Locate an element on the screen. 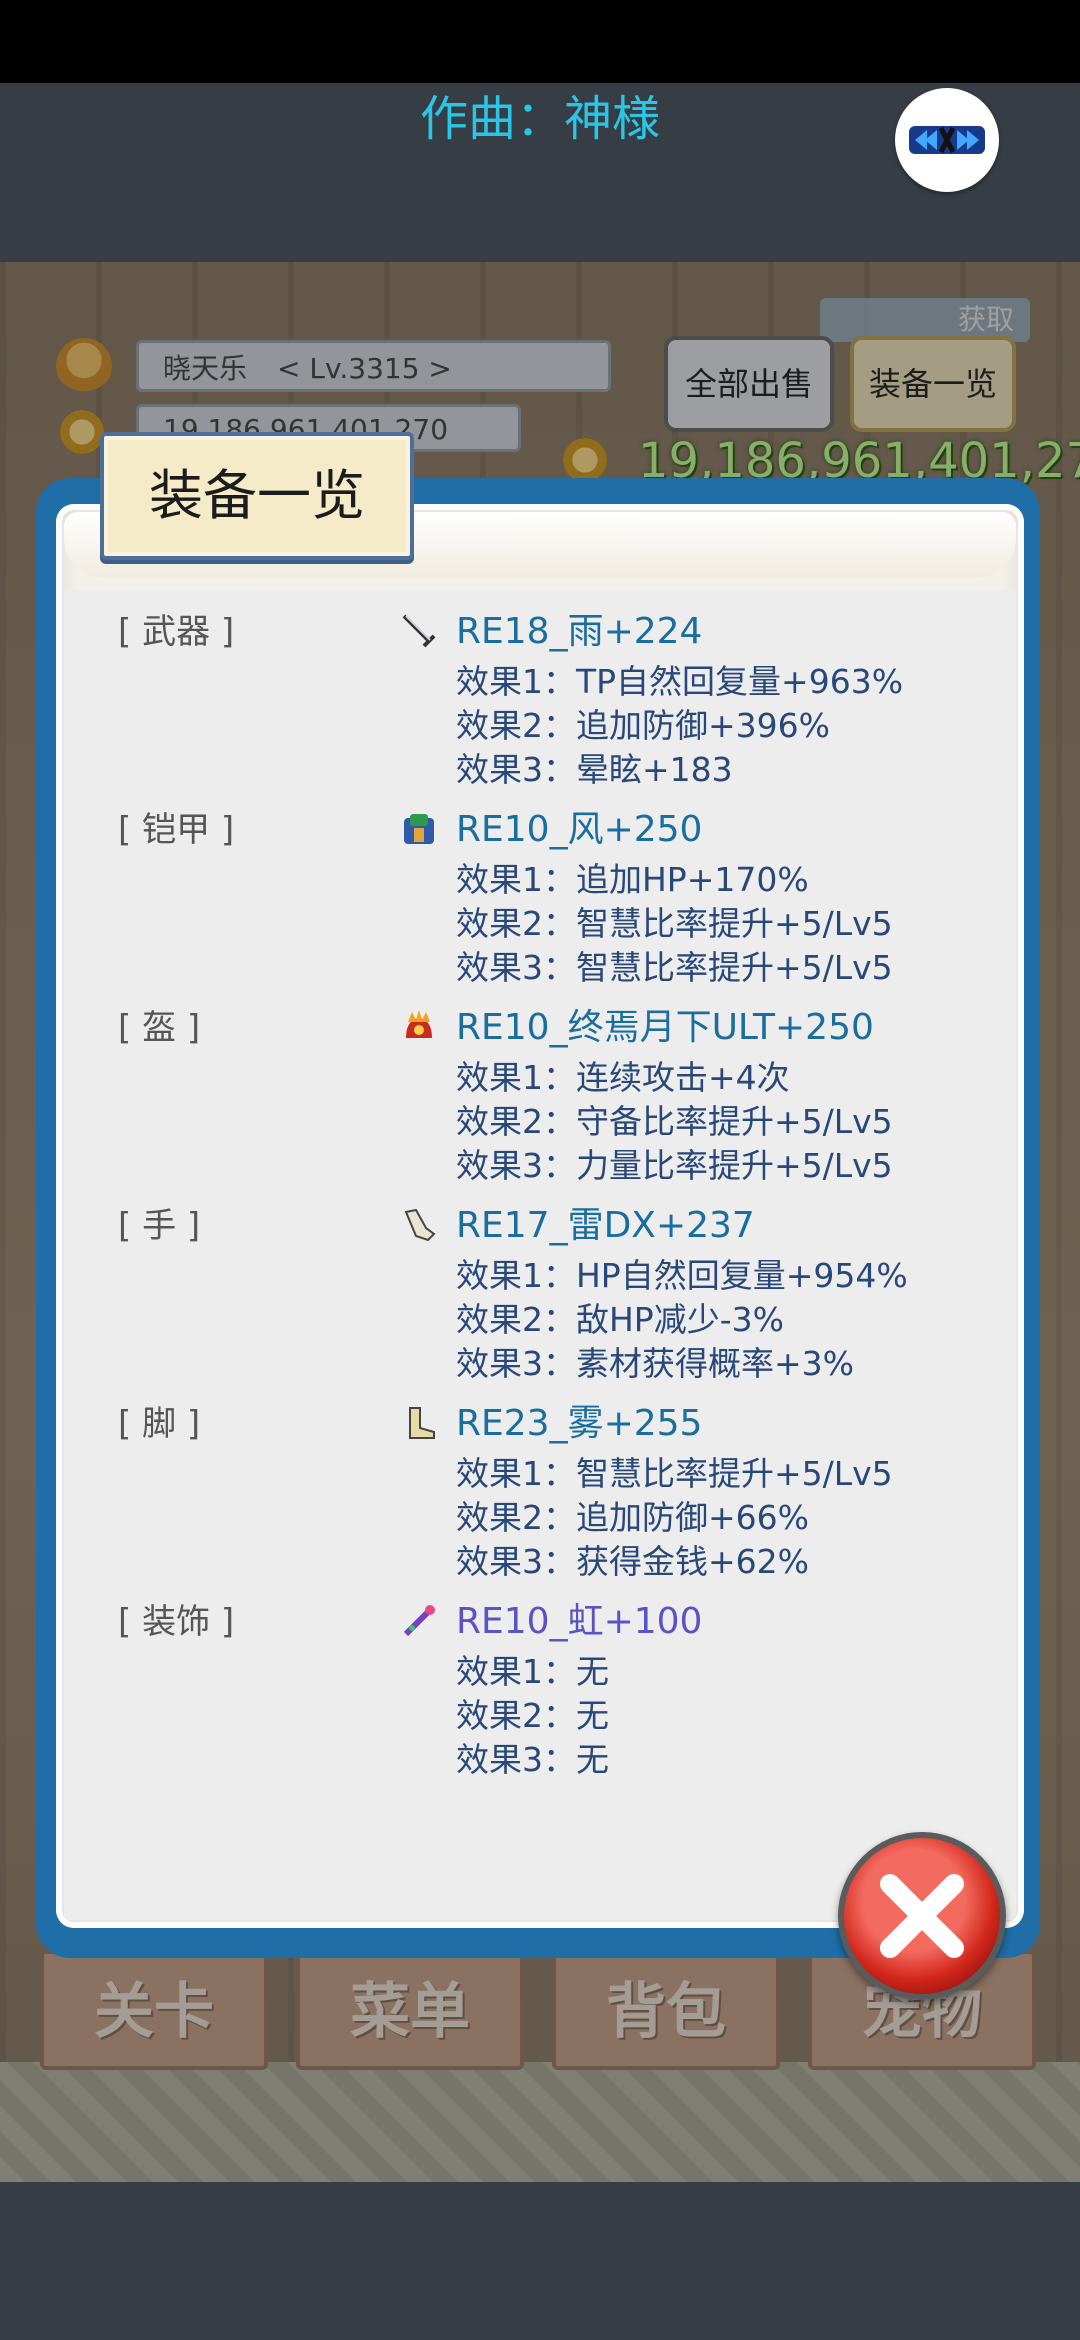 This screenshot has width=1080, height=2340. armor-icon is located at coordinates (419, 829).